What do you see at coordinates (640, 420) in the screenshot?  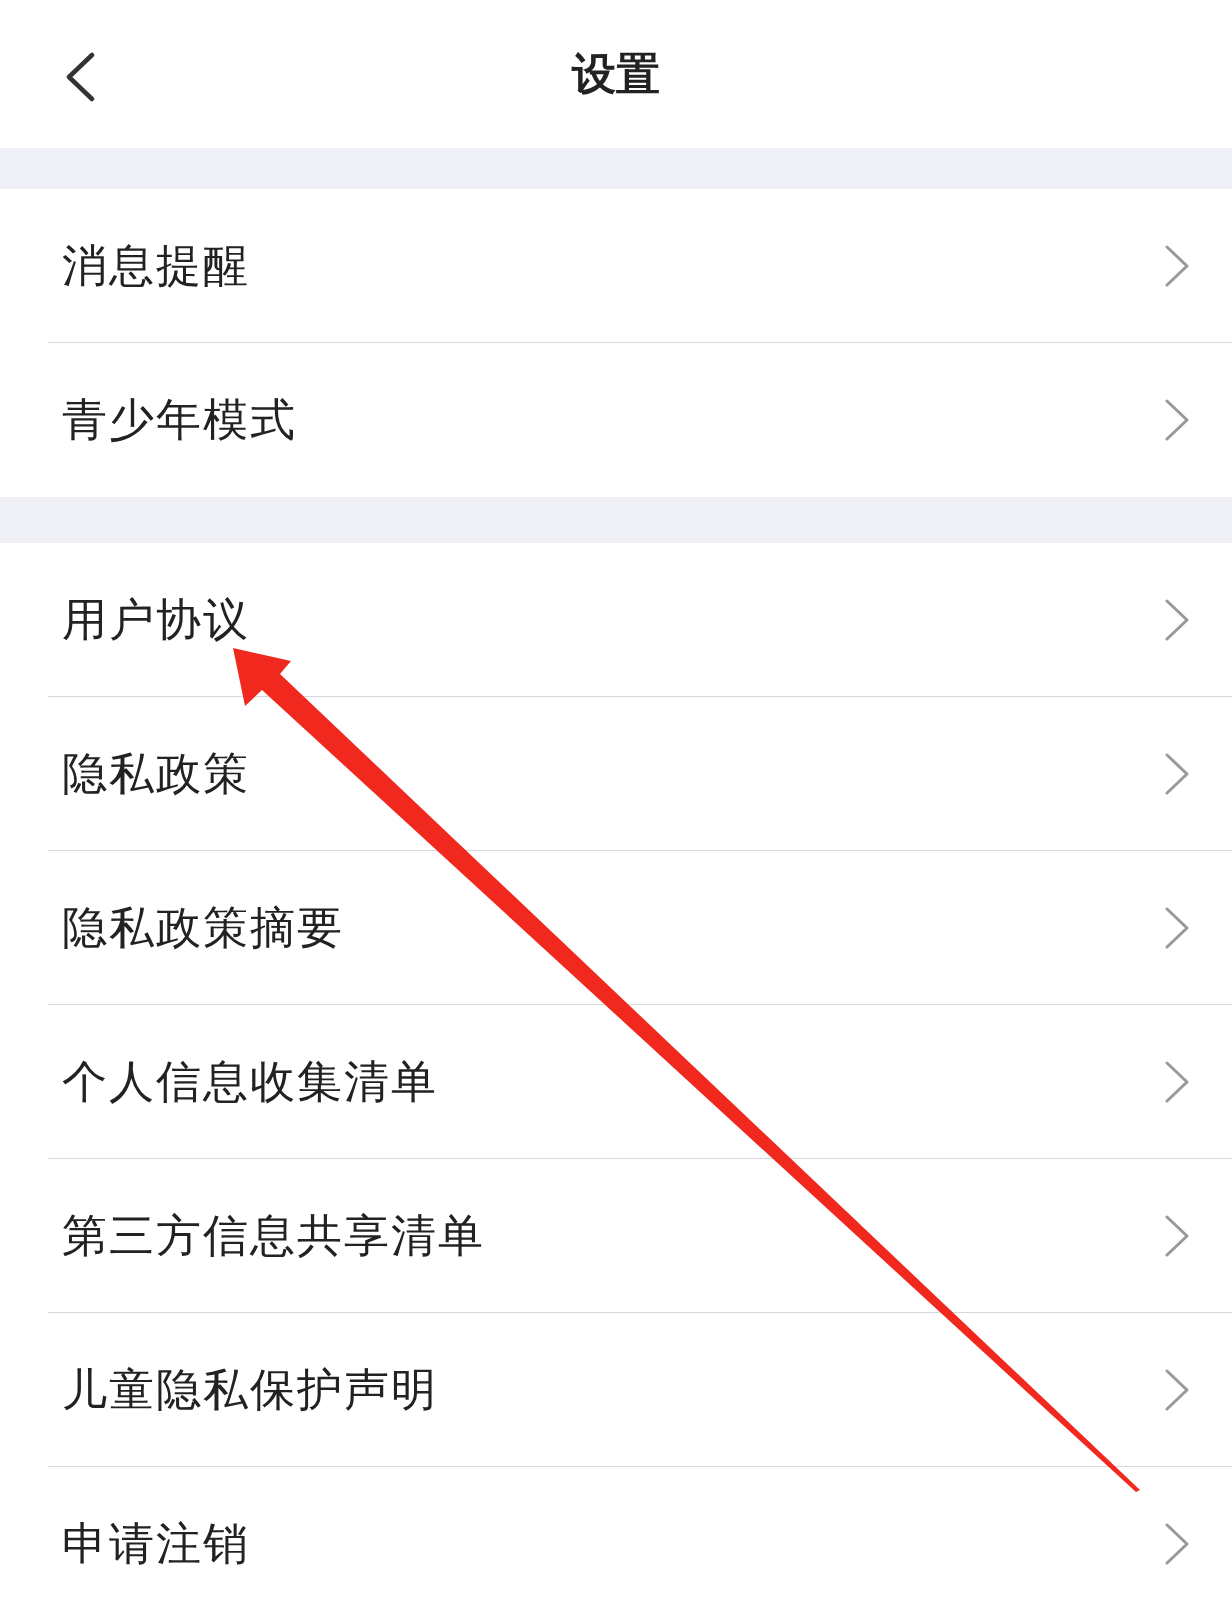 I see `settings-item: 青少年模式` at bounding box center [640, 420].